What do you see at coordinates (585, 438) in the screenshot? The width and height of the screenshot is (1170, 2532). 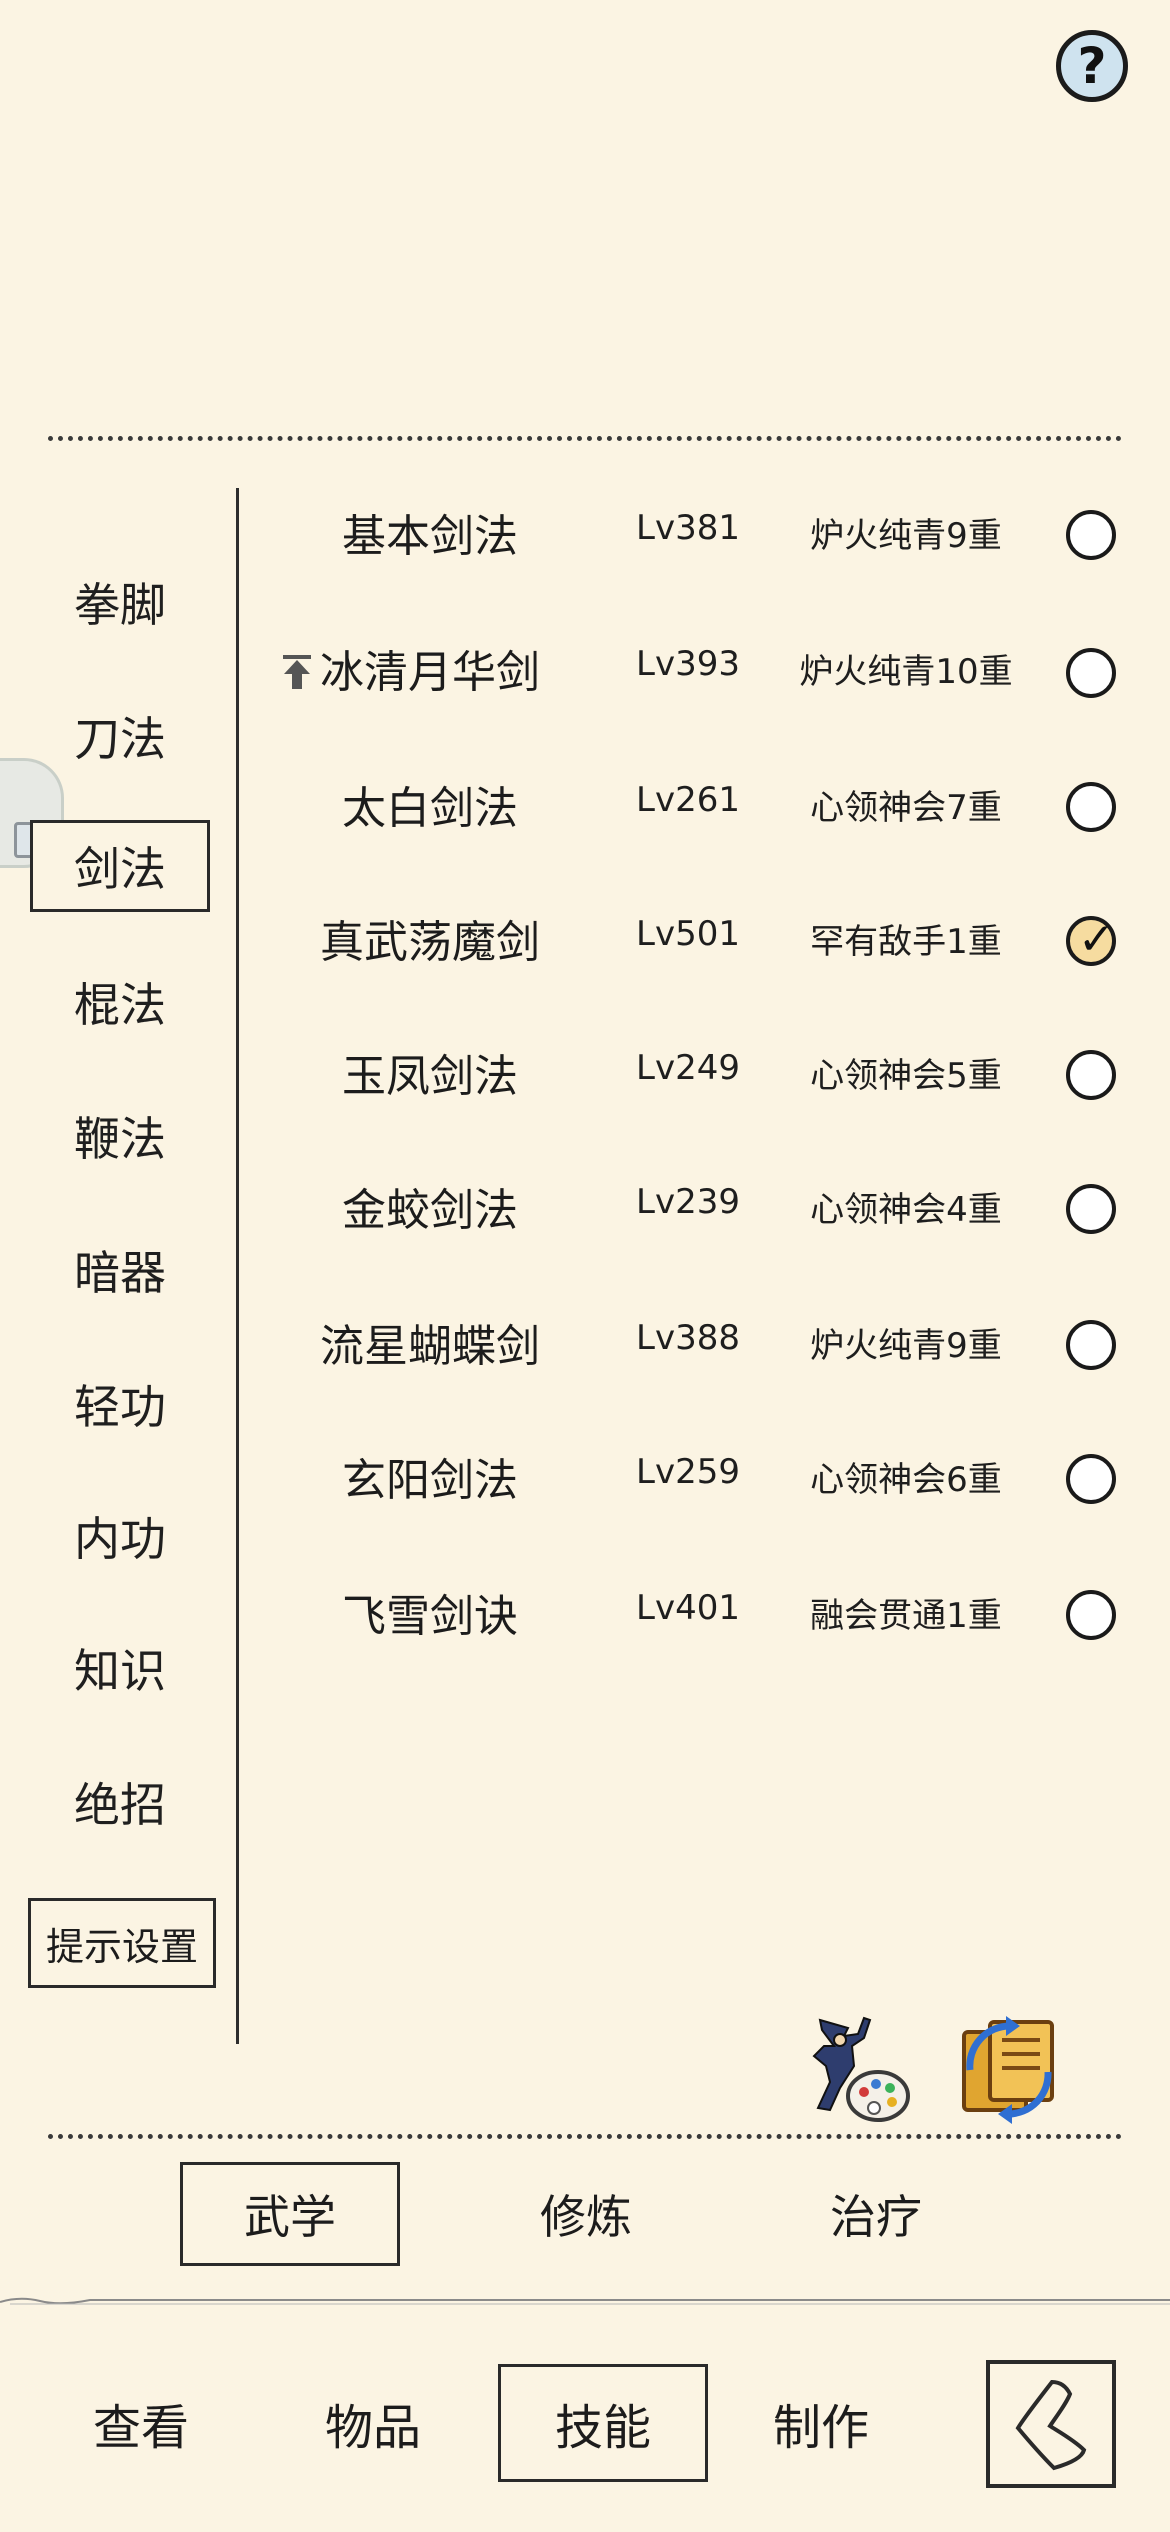 I see `top-divider` at bounding box center [585, 438].